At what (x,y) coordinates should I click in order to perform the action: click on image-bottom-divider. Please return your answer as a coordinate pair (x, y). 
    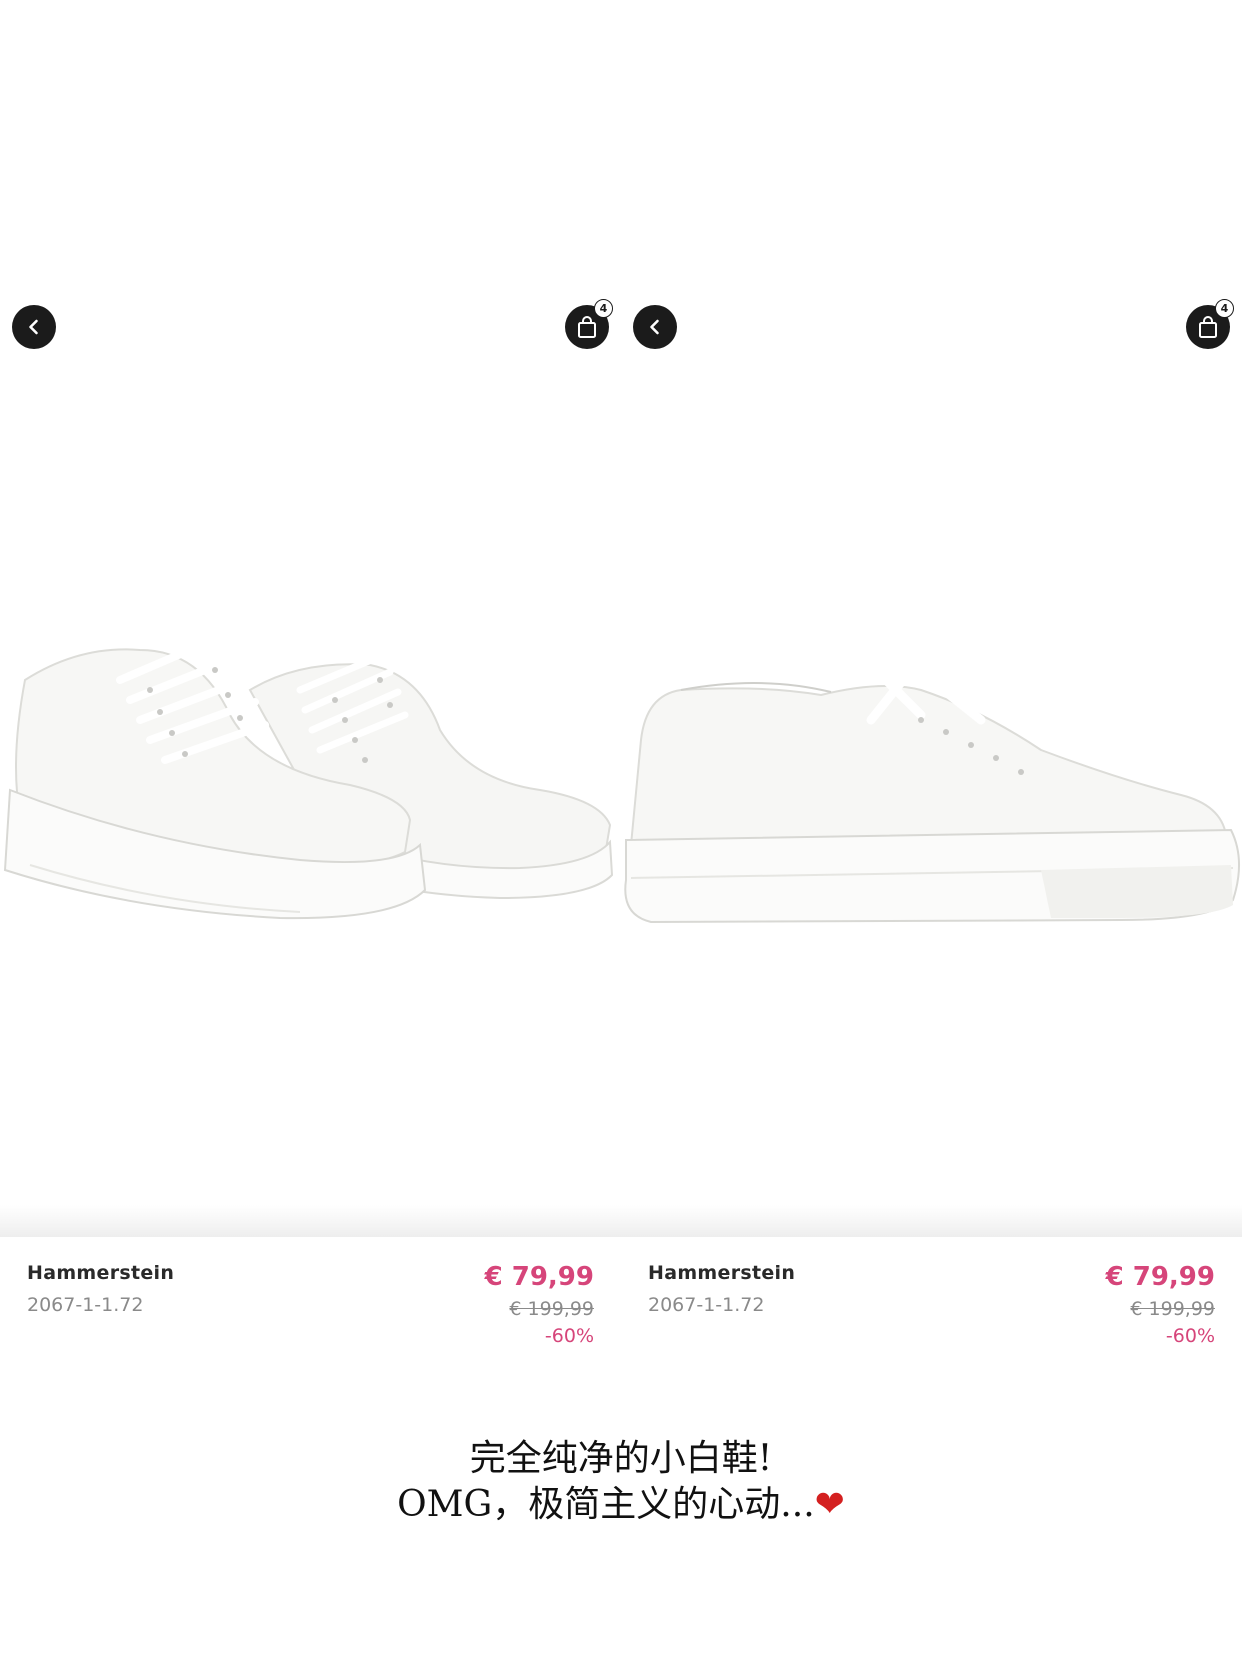
    Looking at the image, I should click on (621, 1221).